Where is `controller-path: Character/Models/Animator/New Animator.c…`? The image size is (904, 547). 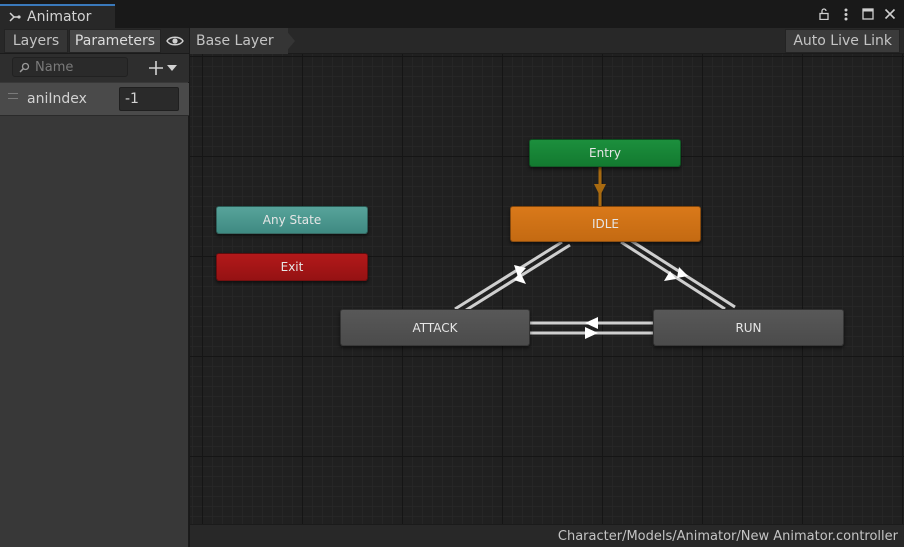 controller-path: Character/Models/Animator/New Animator.c… is located at coordinates (727, 536).